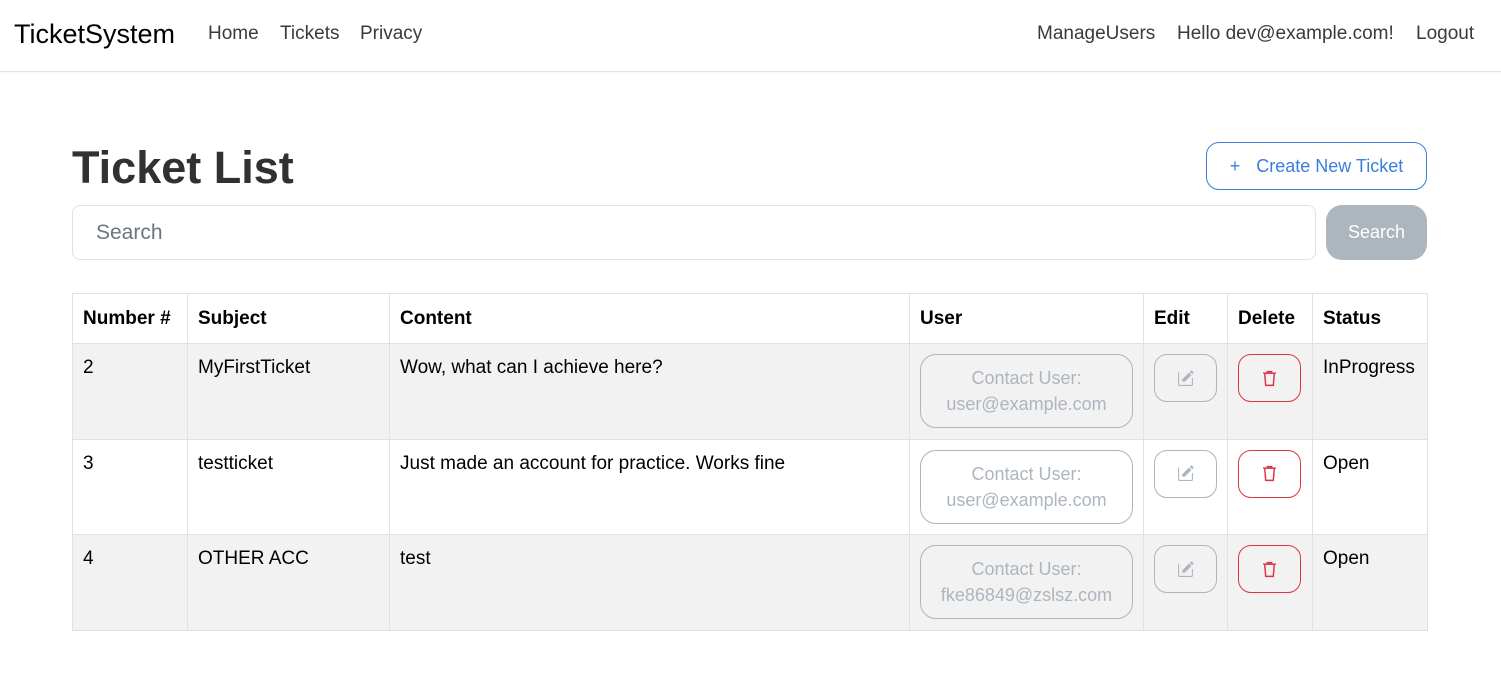 The width and height of the screenshot is (1501, 681). What do you see at coordinates (1235, 165) in the screenshot?
I see `plus-icon: +` at bounding box center [1235, 165].